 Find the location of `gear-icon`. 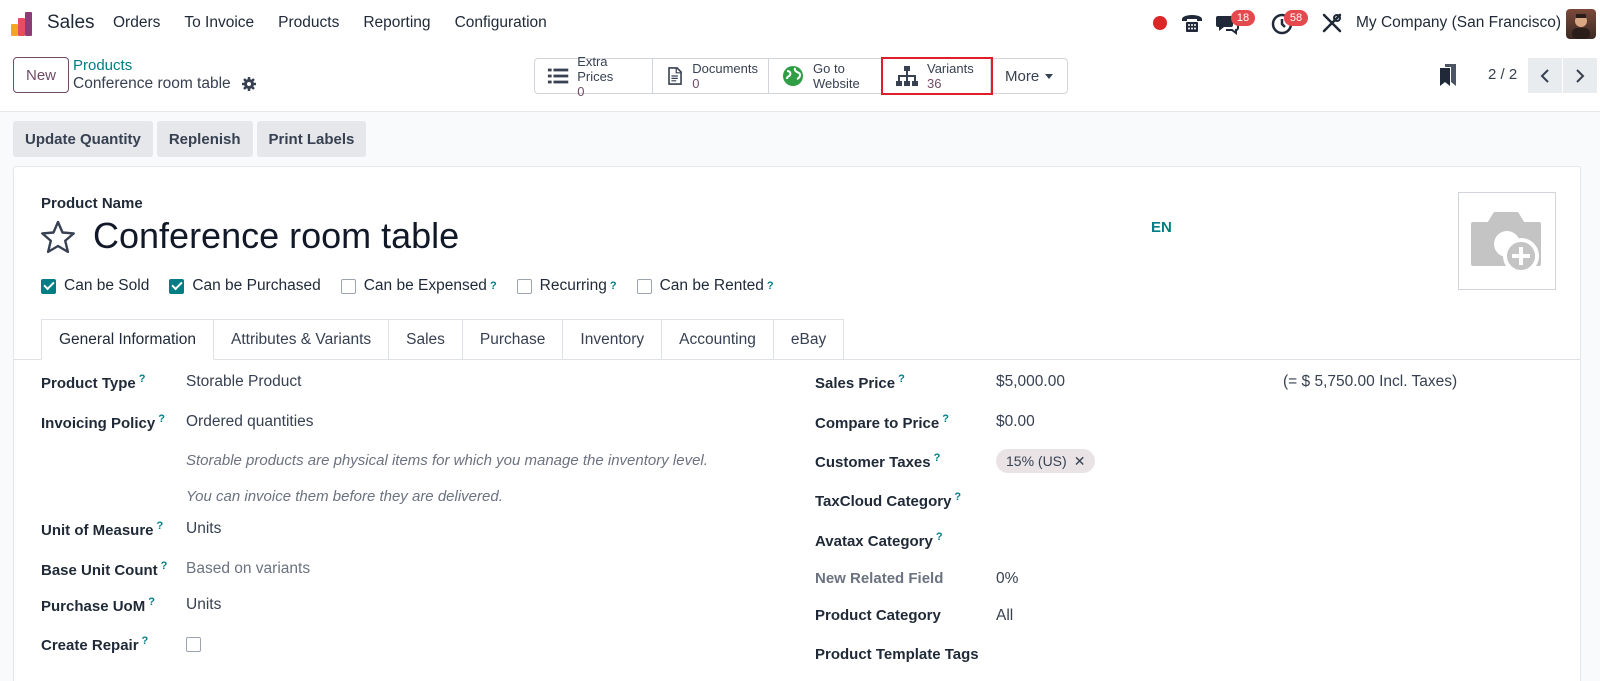

gear-icon is located at coordinates (249, 84).